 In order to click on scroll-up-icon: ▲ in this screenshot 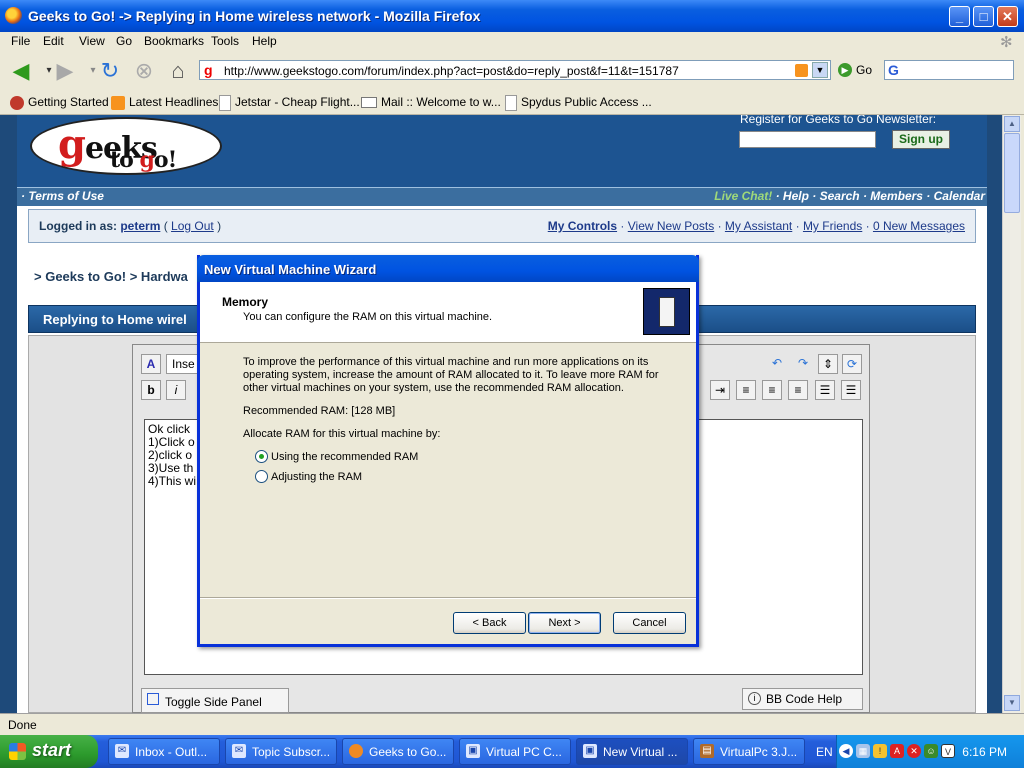, I will do `click(1012, 124)`.